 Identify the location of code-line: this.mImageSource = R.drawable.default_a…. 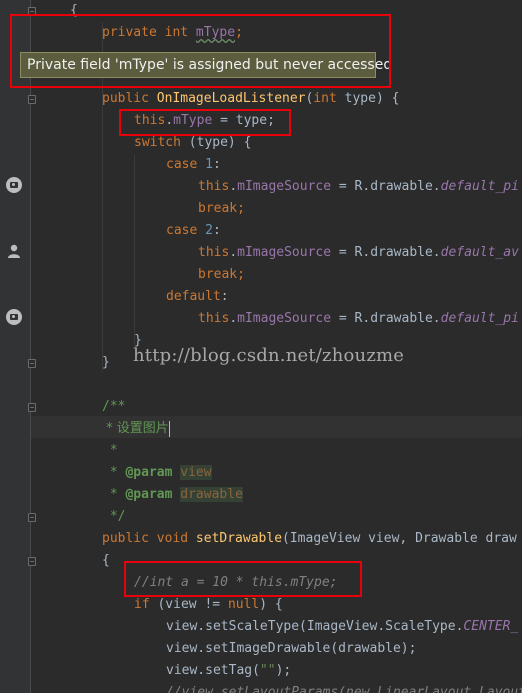
(358, 253).